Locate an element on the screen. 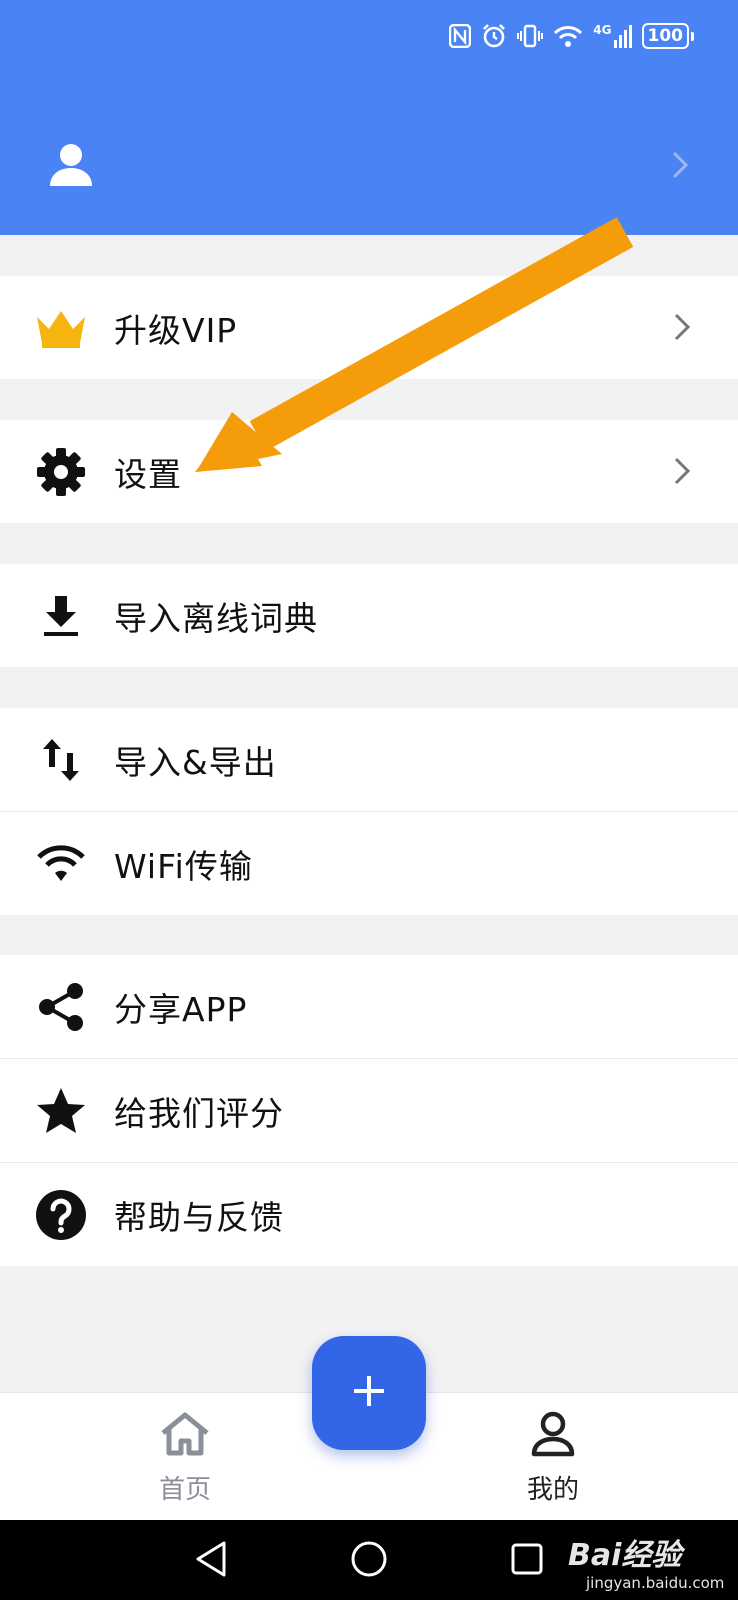  menu-item-label: 导入离线词典 is located at coordinates (216, 618).